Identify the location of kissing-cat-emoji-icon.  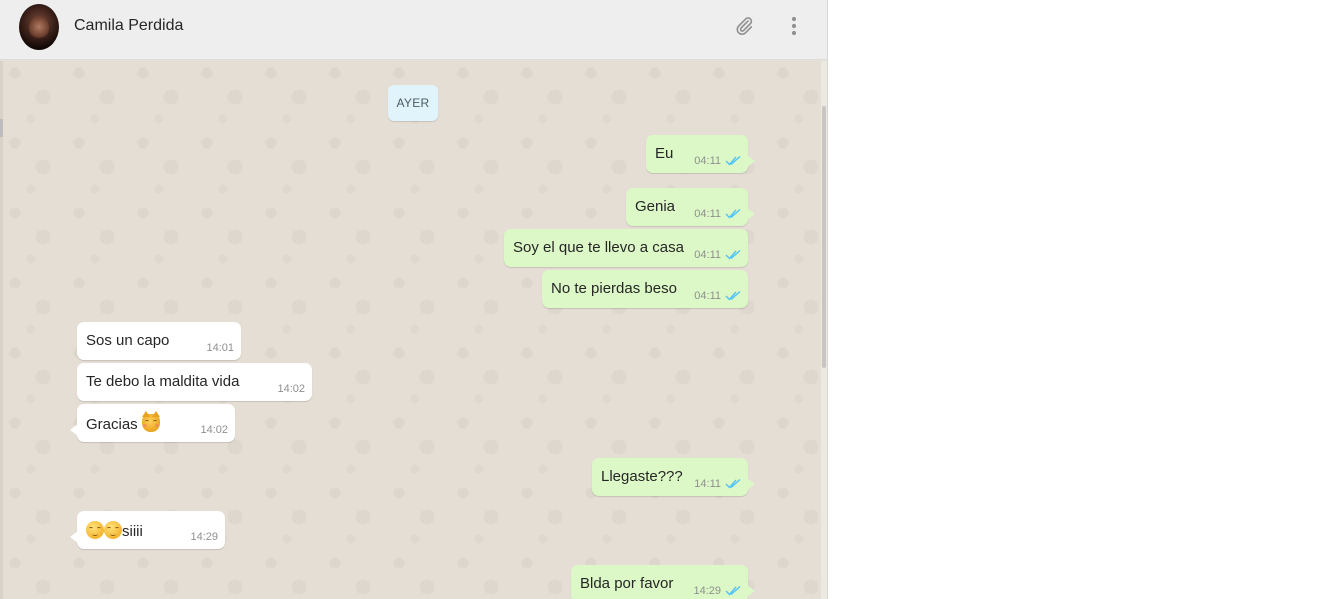
(150, 421).